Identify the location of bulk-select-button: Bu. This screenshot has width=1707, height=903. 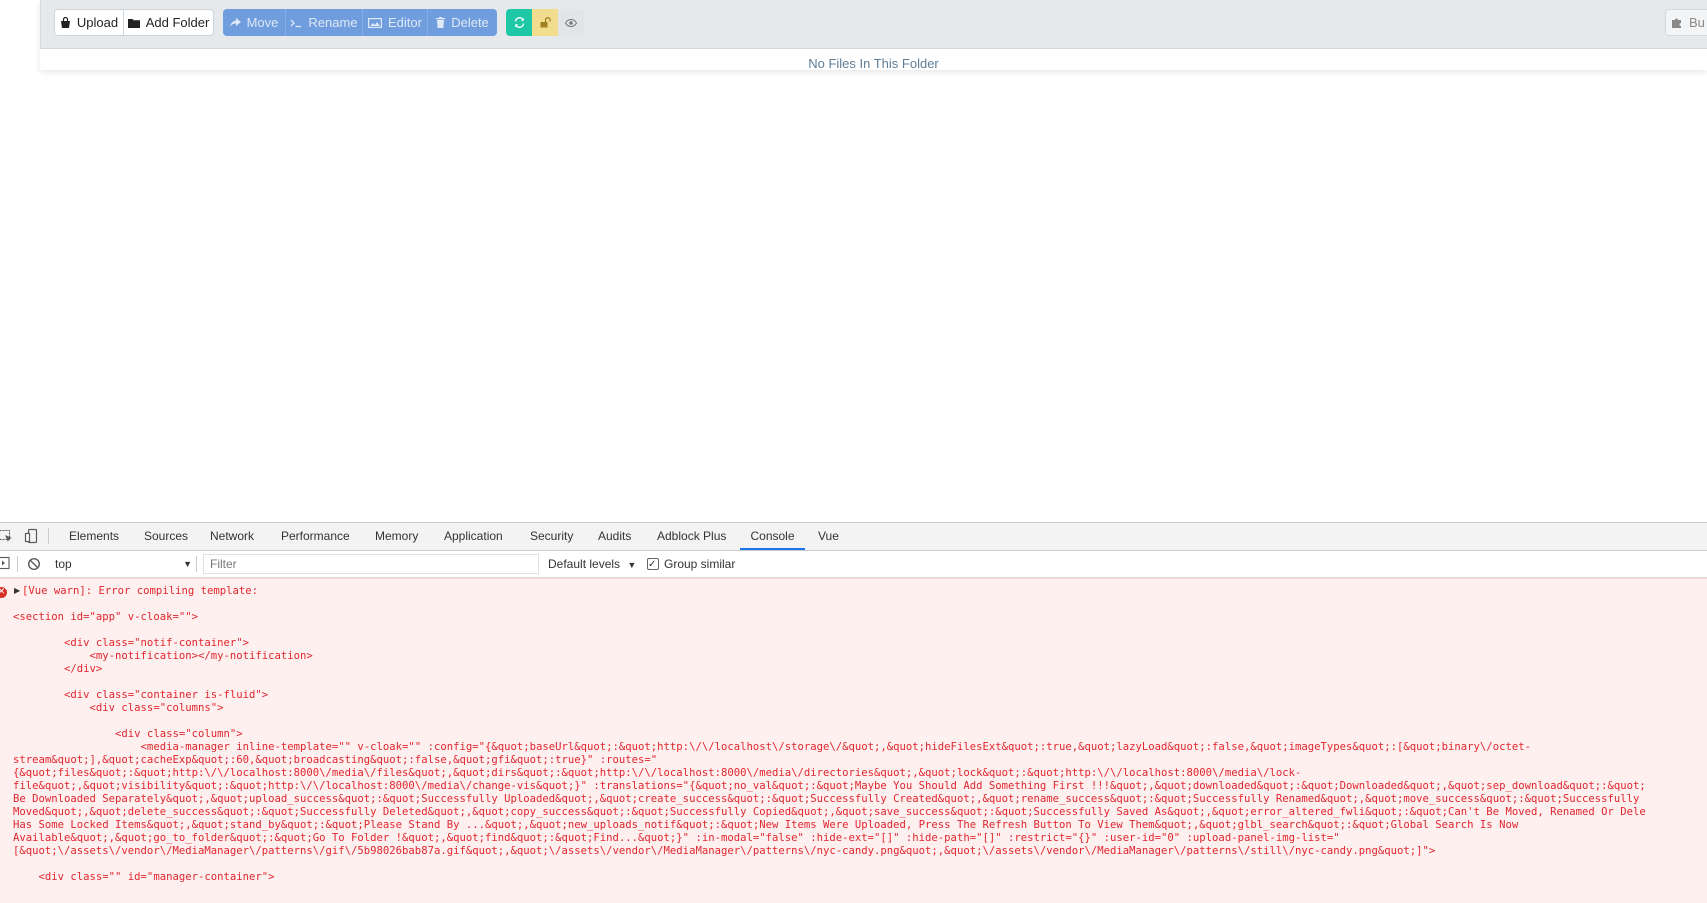
(1686, 22).